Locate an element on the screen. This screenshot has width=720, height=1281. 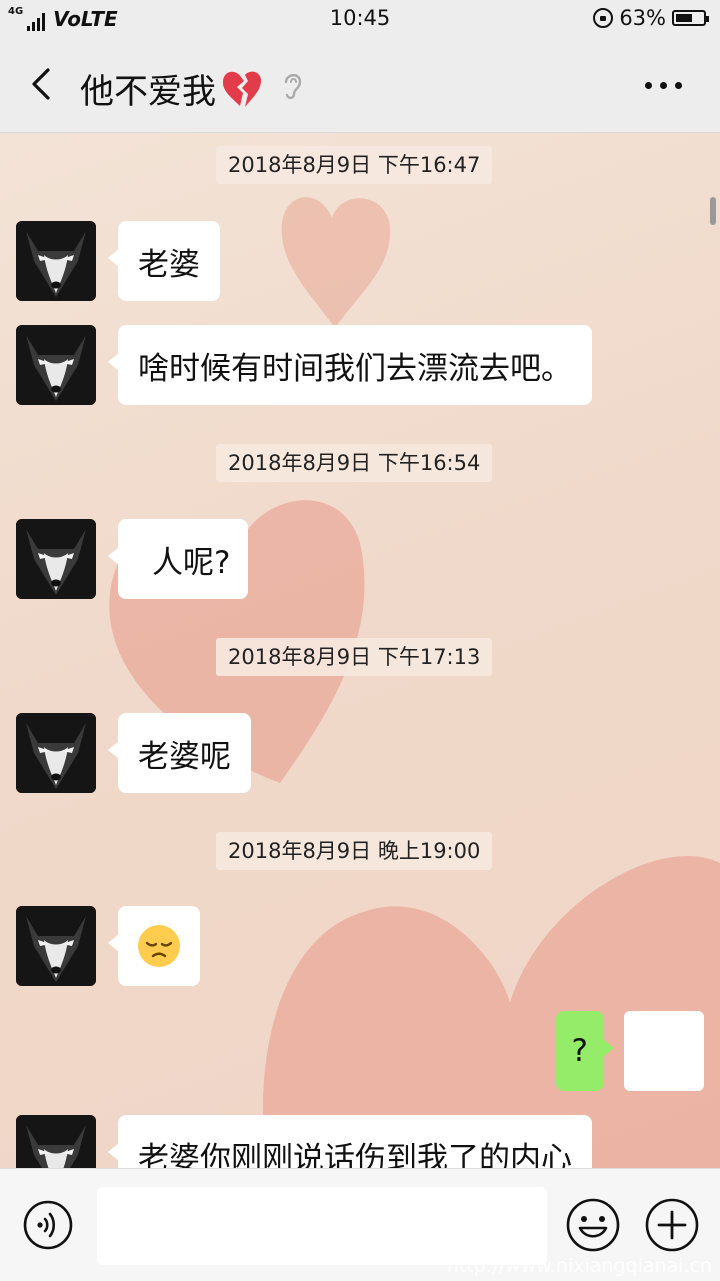
input-bar: http://www.nixiangqianai.cn is located at coordinates (360, 1224).